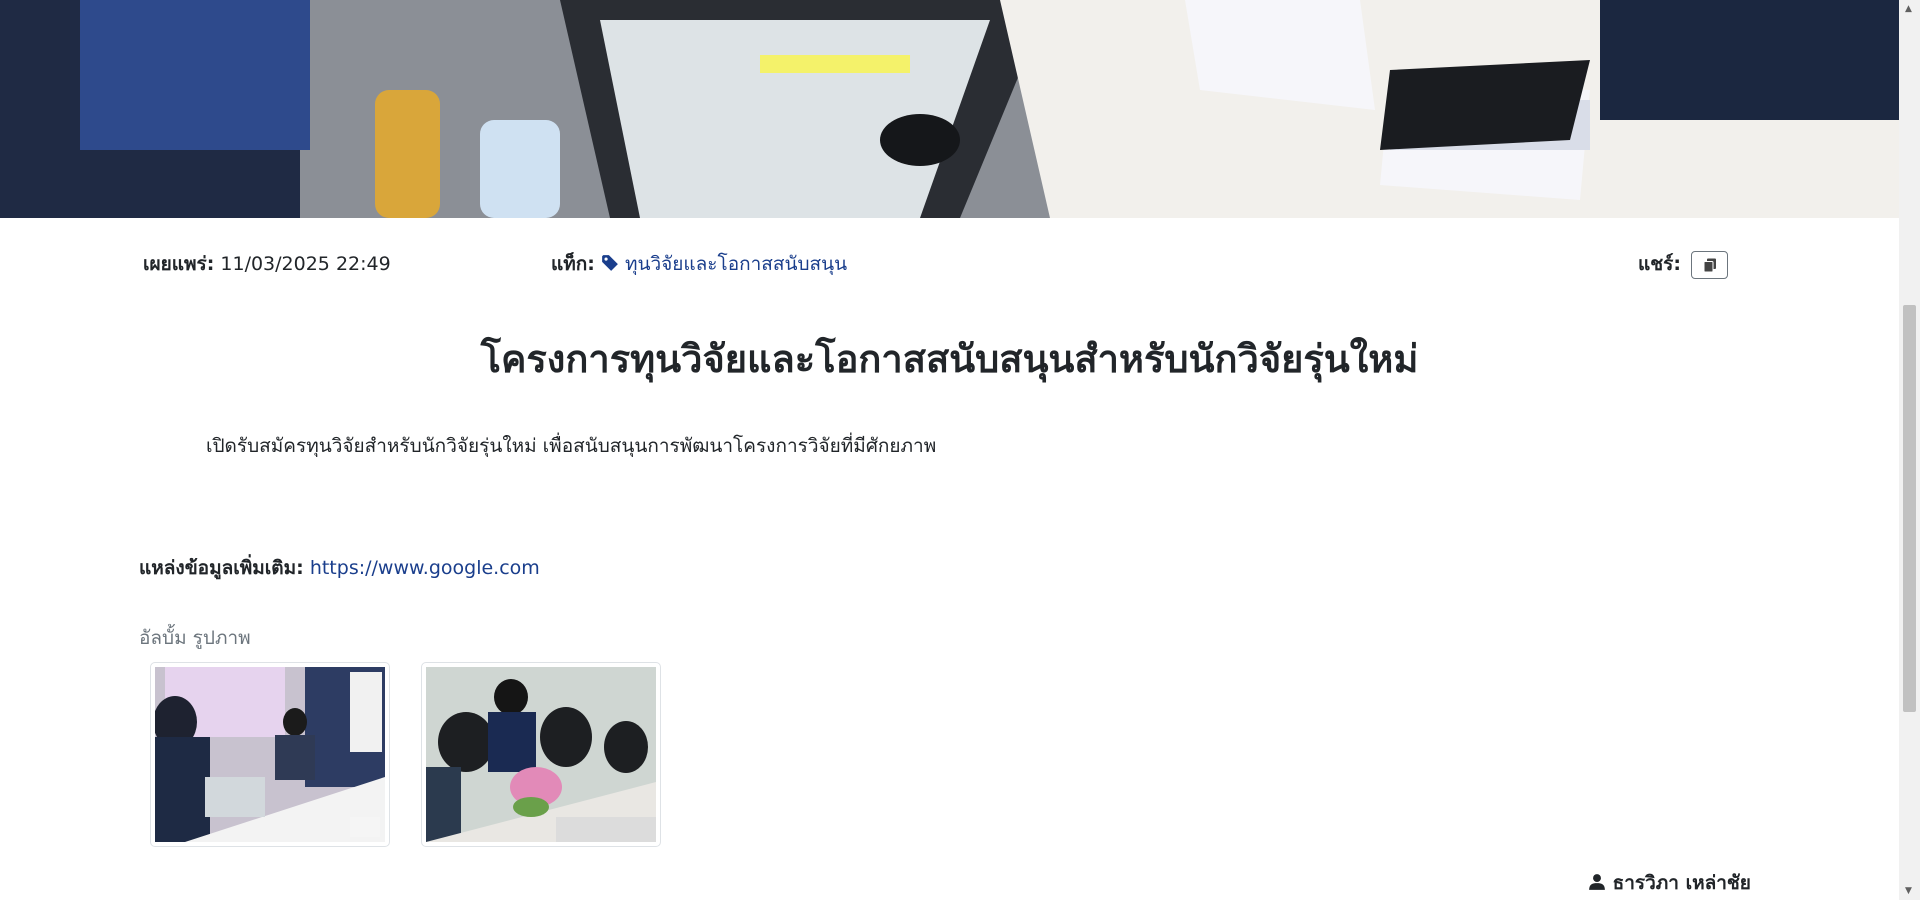 This screenshot has height=900, width=1920. What do you see at coordinates (179, 264) in the screenshot?
I see `published-label: เผยแพร่:` at bounding box center [179, 264].